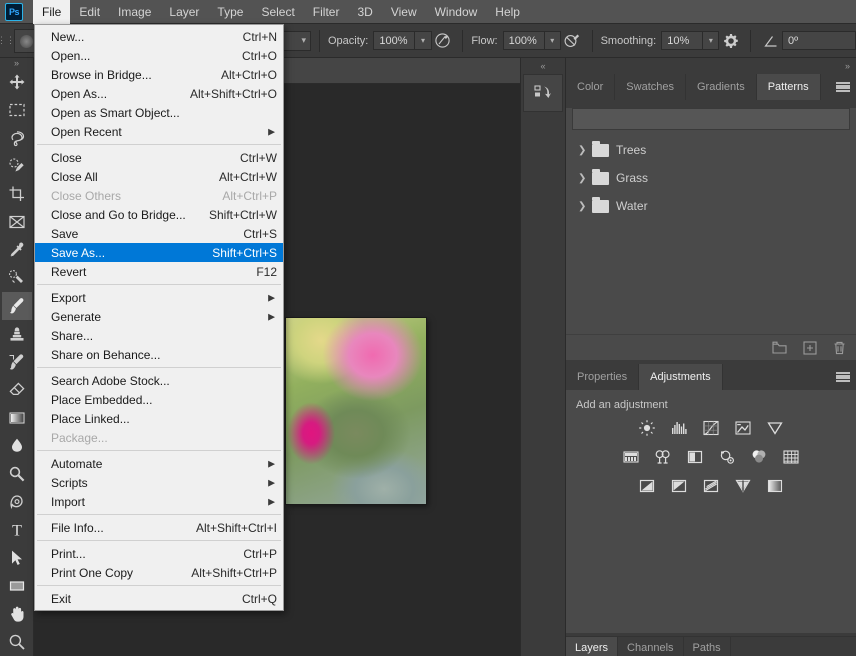  What do you see at coordinates (159, 93) in the screenshot?
I see `menu-item-open-as: Open As... Alt+Shift+Ctrl+O` at bounding box center [159, 93].